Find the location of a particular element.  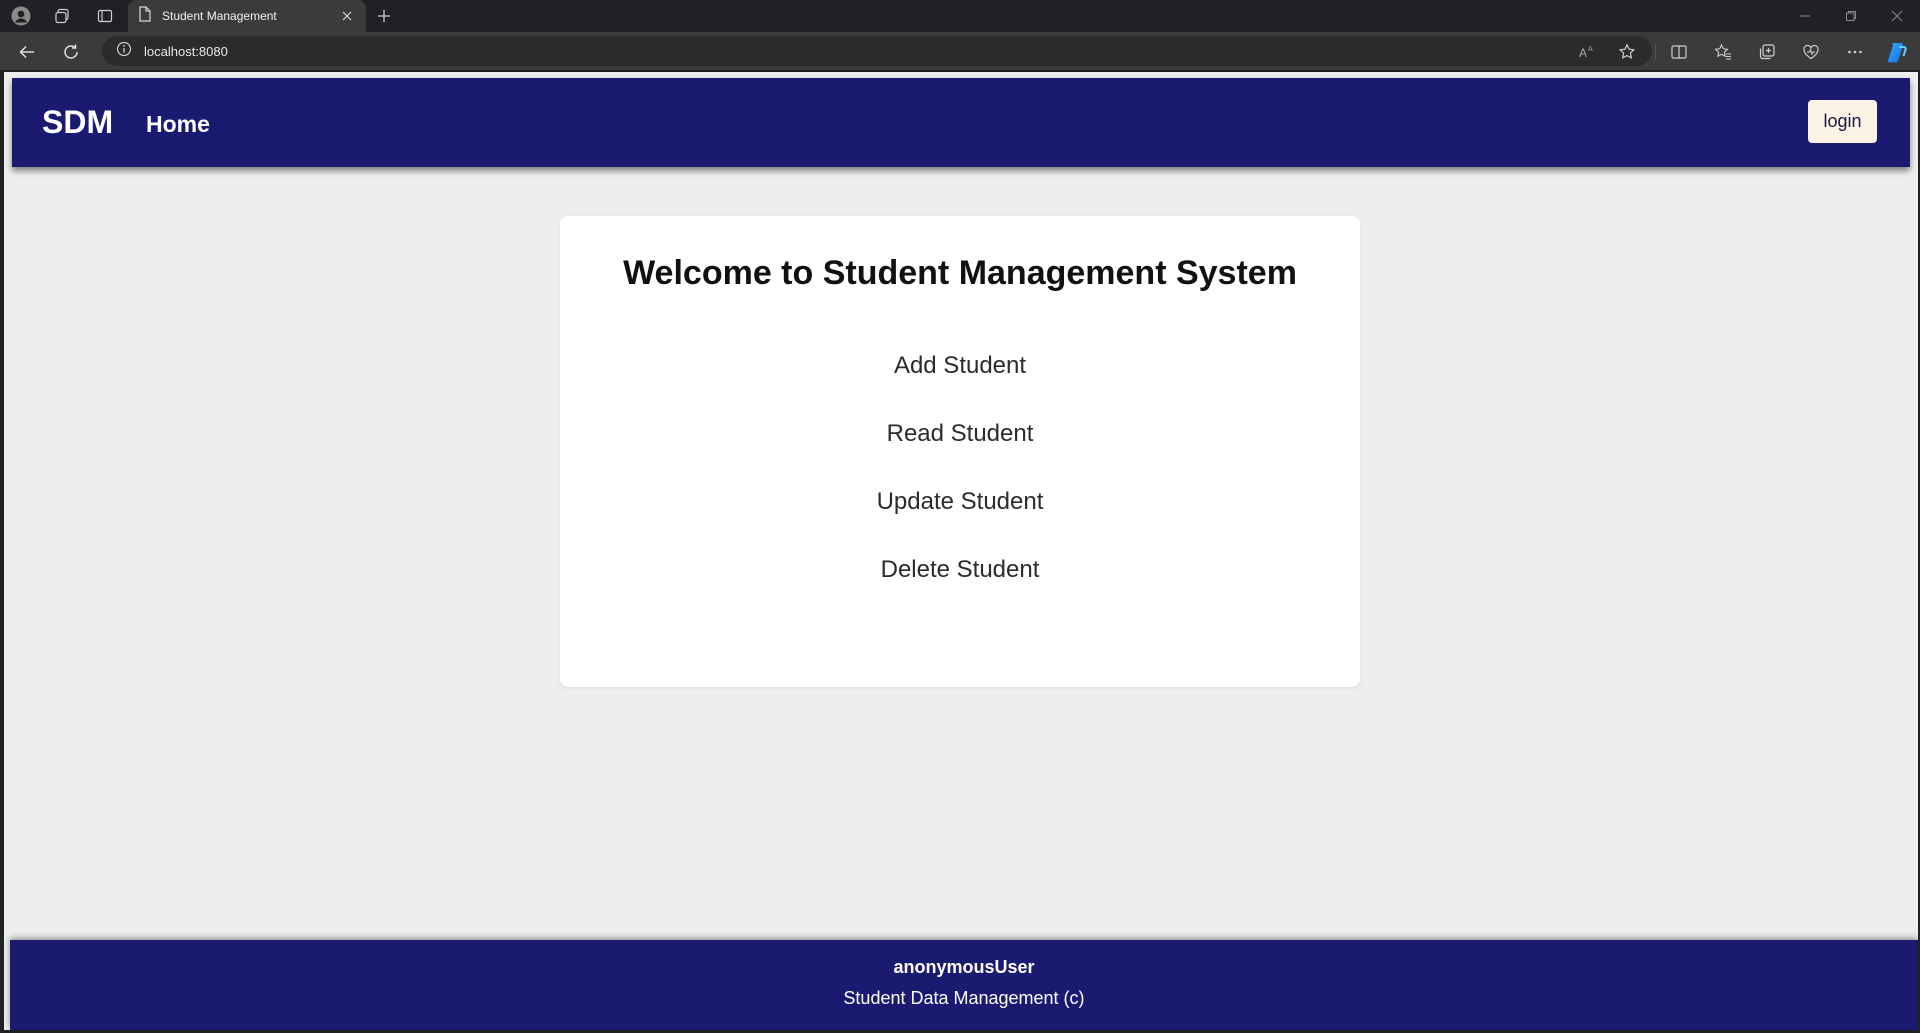

active-tab: Student Management is located at coordinates (247, 16).